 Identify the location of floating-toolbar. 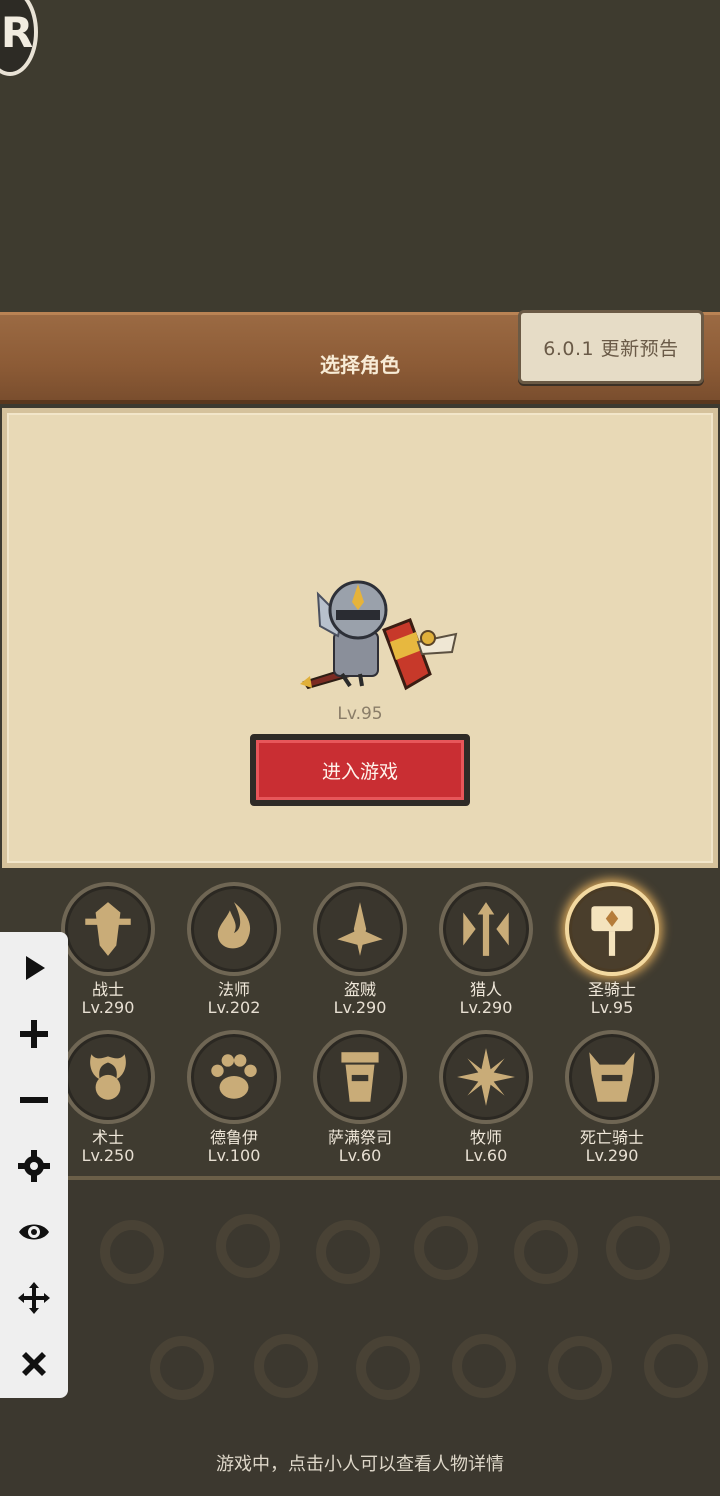
(34, 1165).